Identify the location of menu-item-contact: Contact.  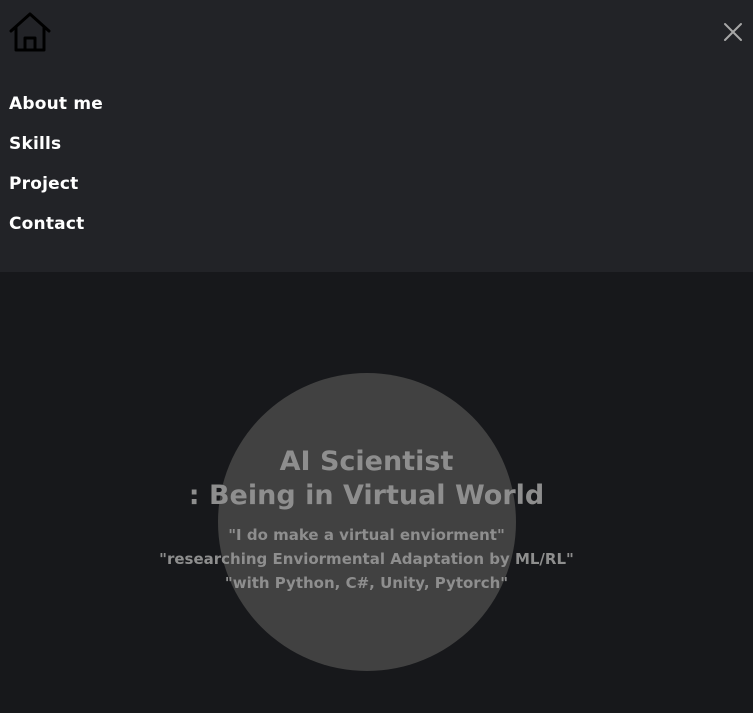
(56, 232).